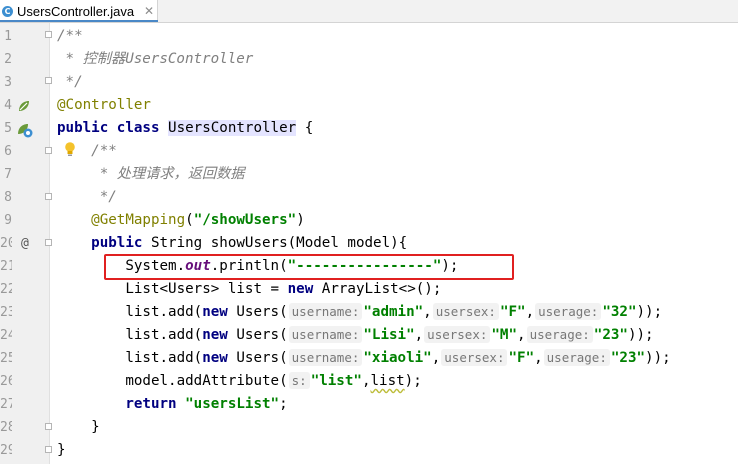 The width and height of the screenshot is (738, 464). Describe the element at coordinates (369, 59) in the screenshot. I see `code-line: 2 * 控制器UsersController` at that location.